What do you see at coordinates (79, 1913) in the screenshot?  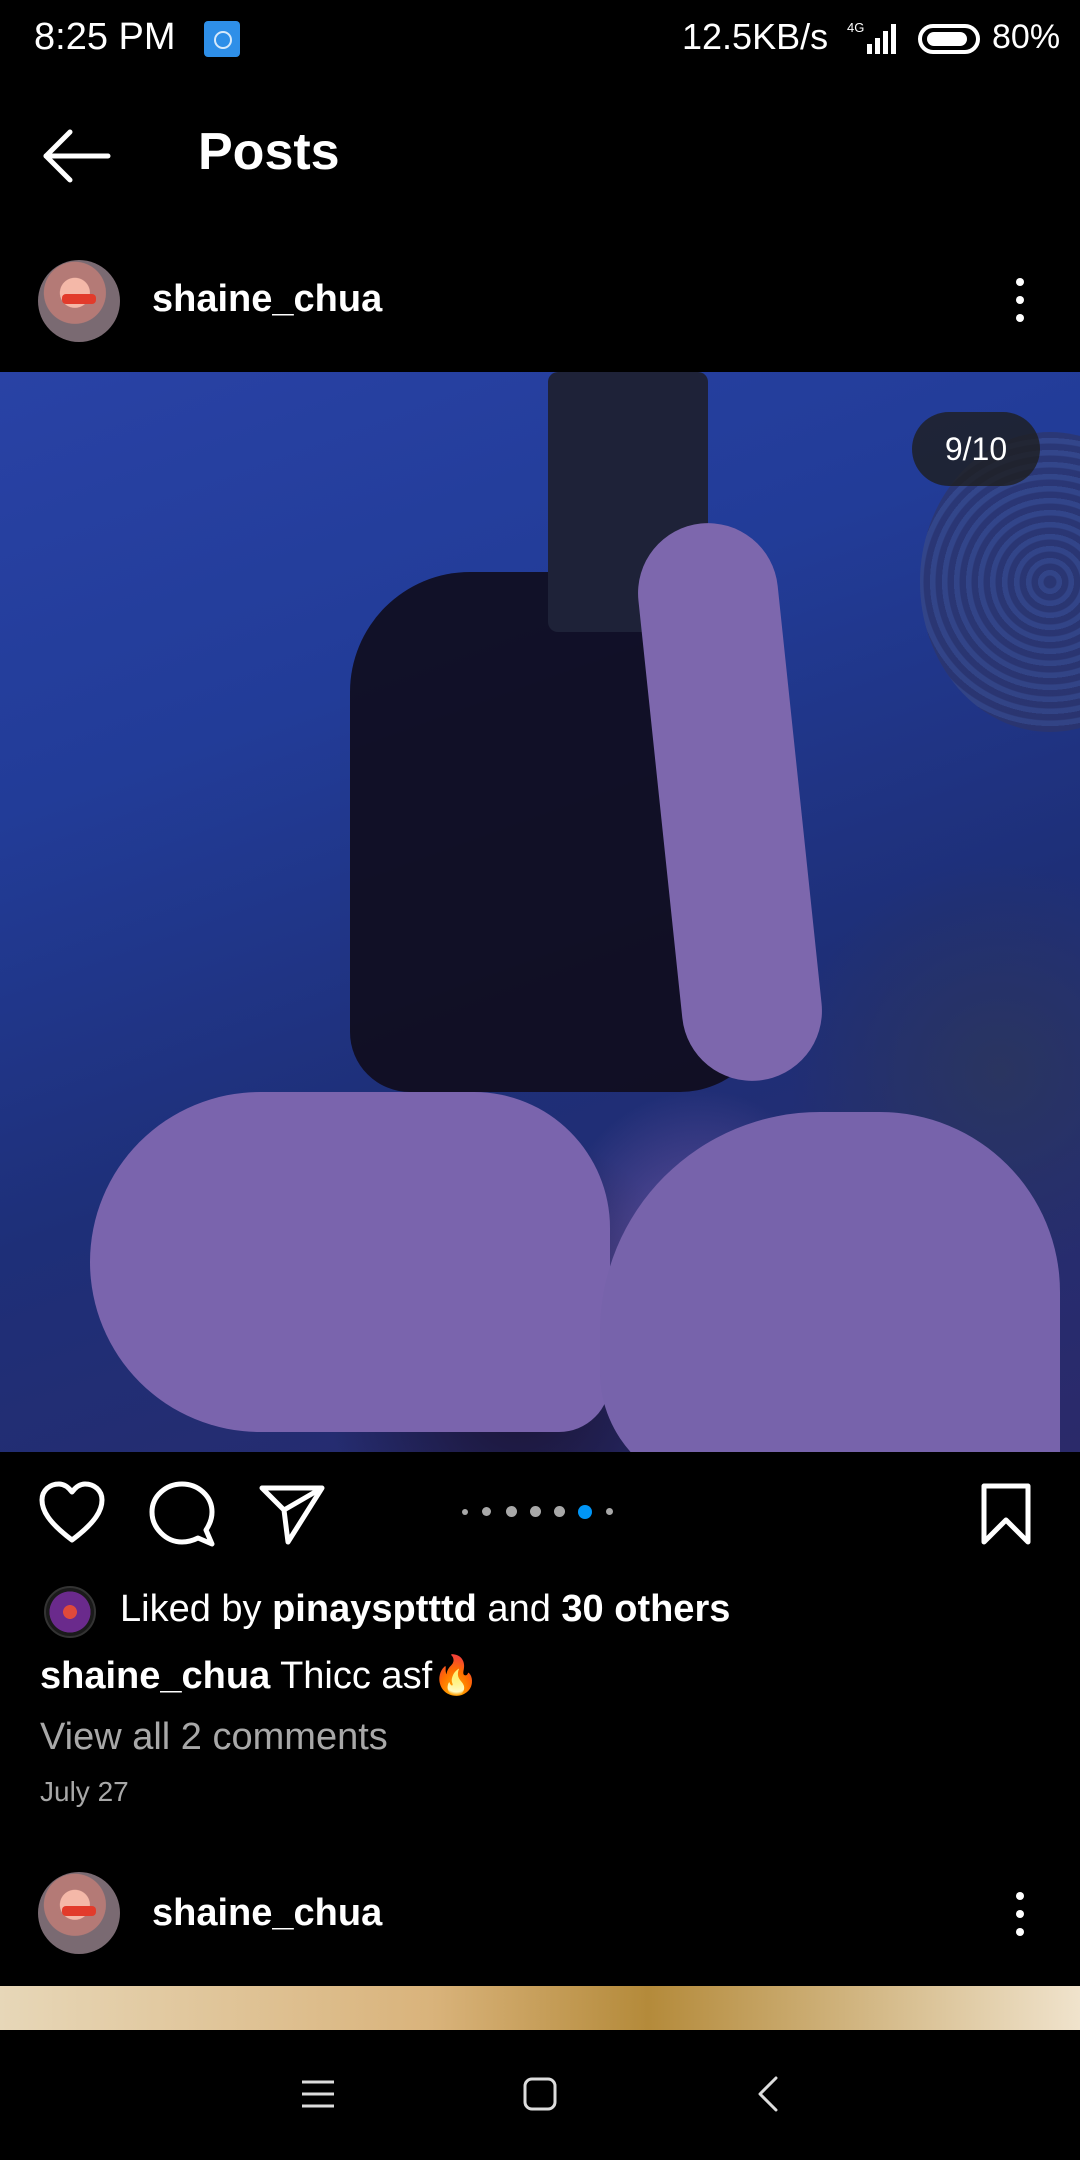 I see `next-post-avatar` at bounding box center [79, 1913].